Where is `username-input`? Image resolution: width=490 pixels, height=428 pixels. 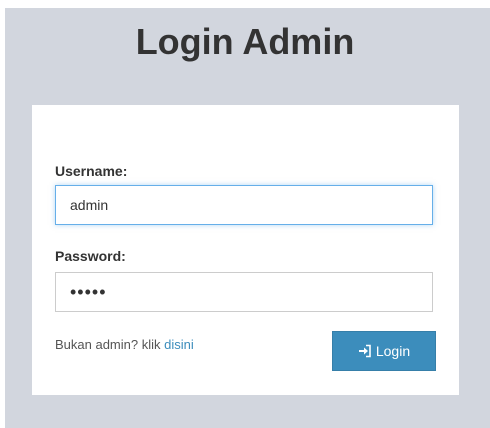 username-input is located at coordinates (244, 205).